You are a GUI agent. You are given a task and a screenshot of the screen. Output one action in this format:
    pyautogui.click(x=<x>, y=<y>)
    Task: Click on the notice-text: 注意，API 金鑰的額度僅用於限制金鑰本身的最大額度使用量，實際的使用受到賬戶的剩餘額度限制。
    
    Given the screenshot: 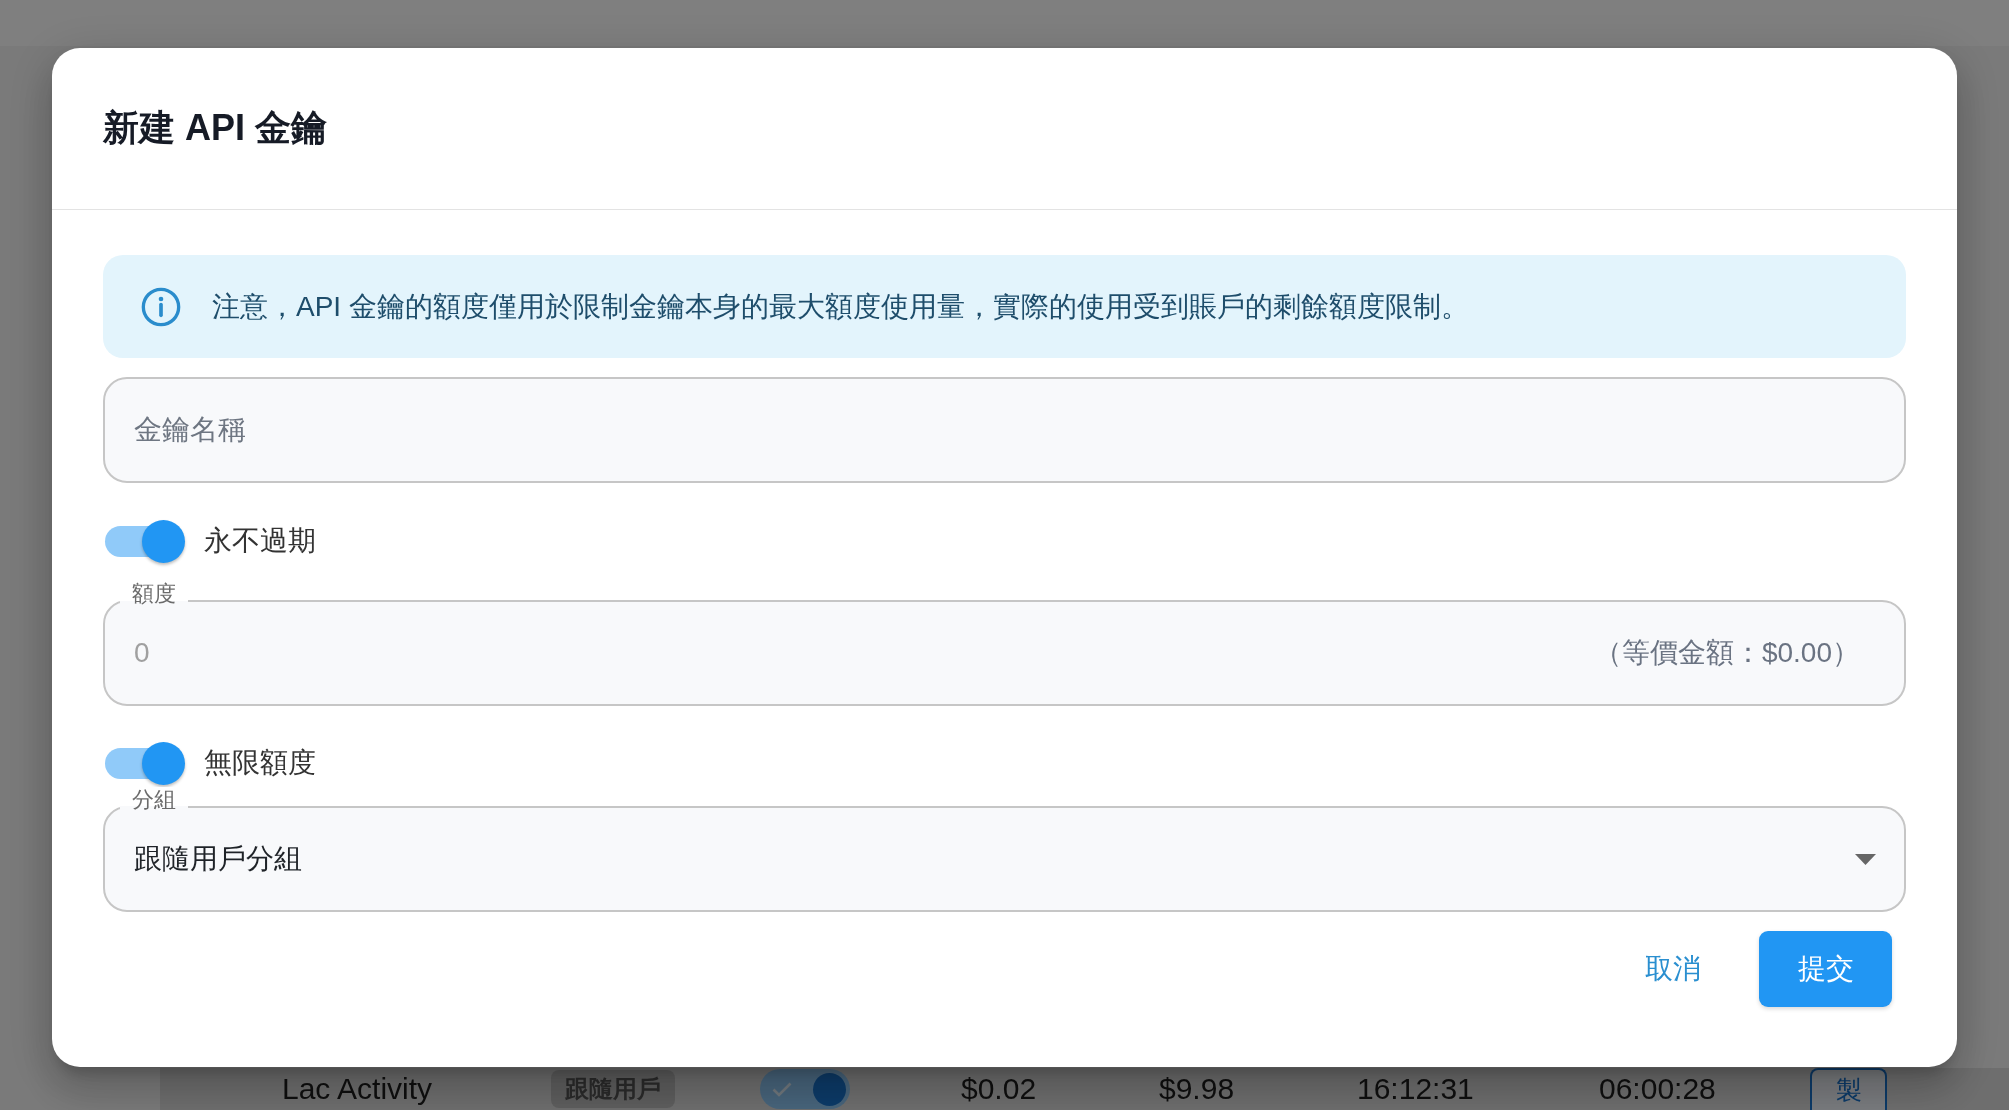 What is the action you would take?
    pyautogui.click(x=840, y=306)
    